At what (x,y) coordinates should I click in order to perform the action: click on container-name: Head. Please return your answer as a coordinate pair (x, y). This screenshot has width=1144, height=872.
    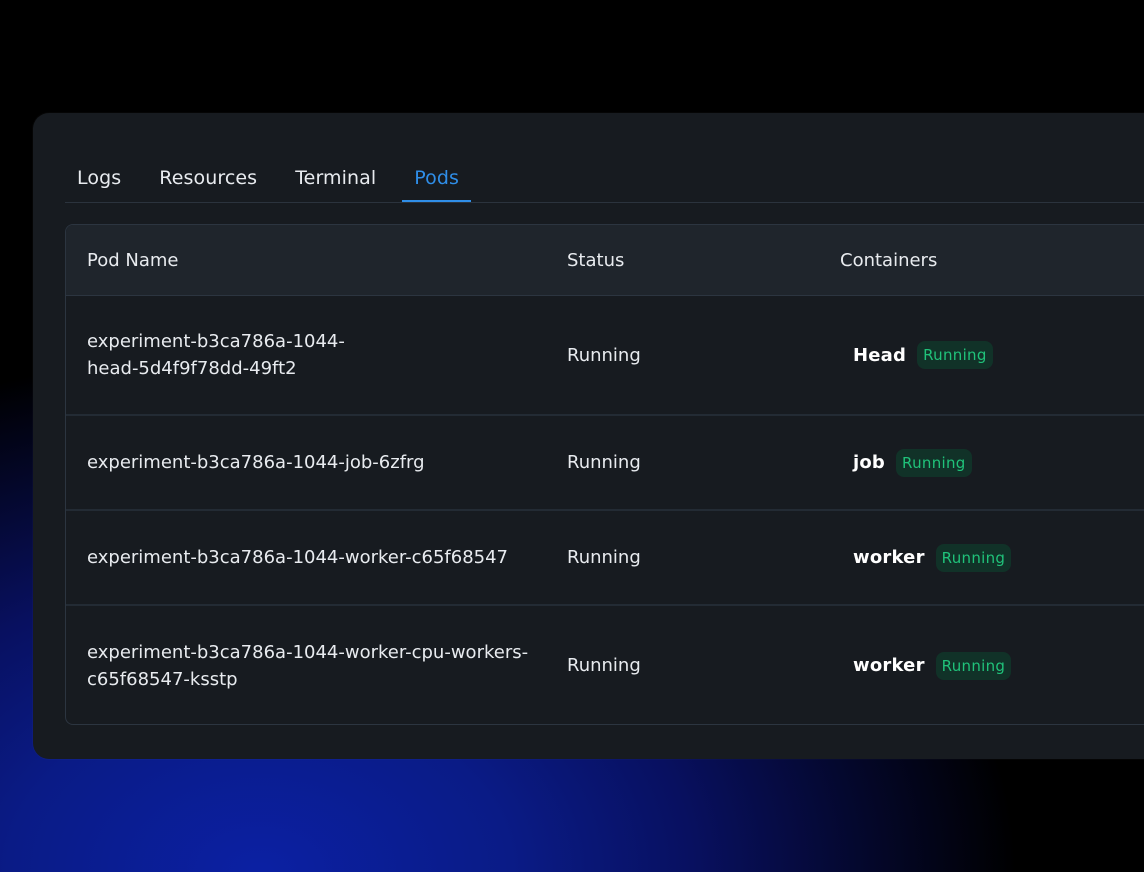
    Looking at the image, I should click on (880, 355).